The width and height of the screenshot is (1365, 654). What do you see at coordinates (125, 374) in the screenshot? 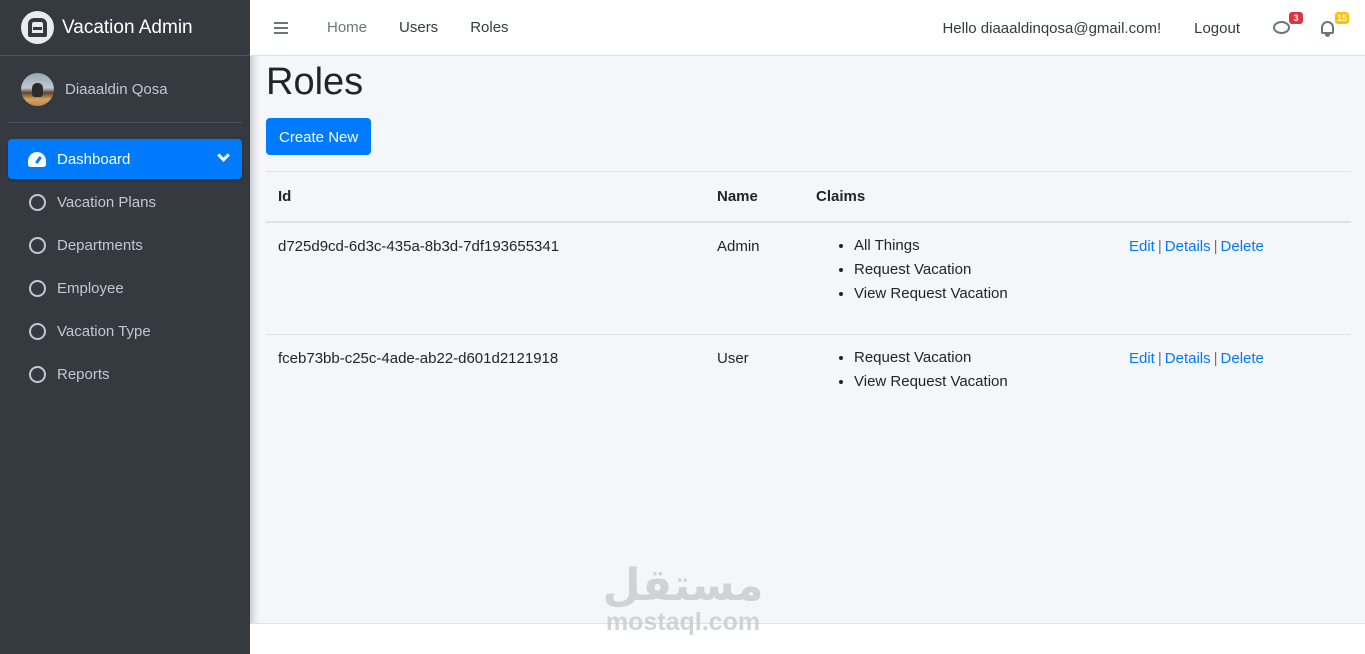
I see `sidebar-item-reports: Reports` at bounding box center [125, 374].